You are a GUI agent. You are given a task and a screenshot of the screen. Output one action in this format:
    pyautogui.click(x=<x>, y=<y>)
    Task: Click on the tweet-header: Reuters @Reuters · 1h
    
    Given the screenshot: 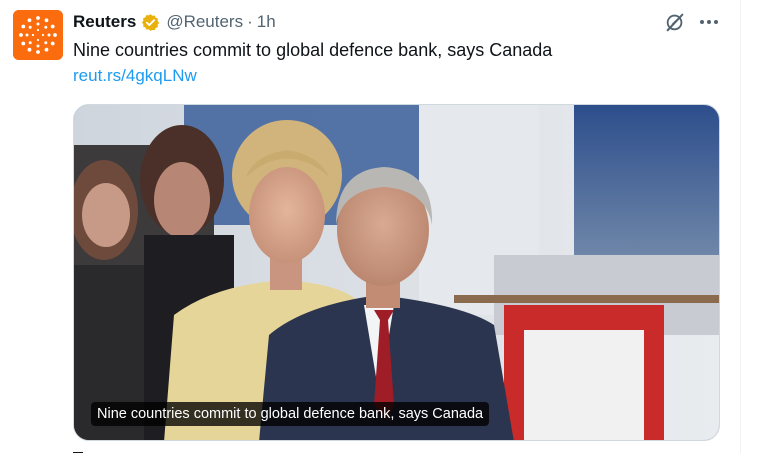 What is the action you would take?
    pyautogui.click(x=174, y=22)
    